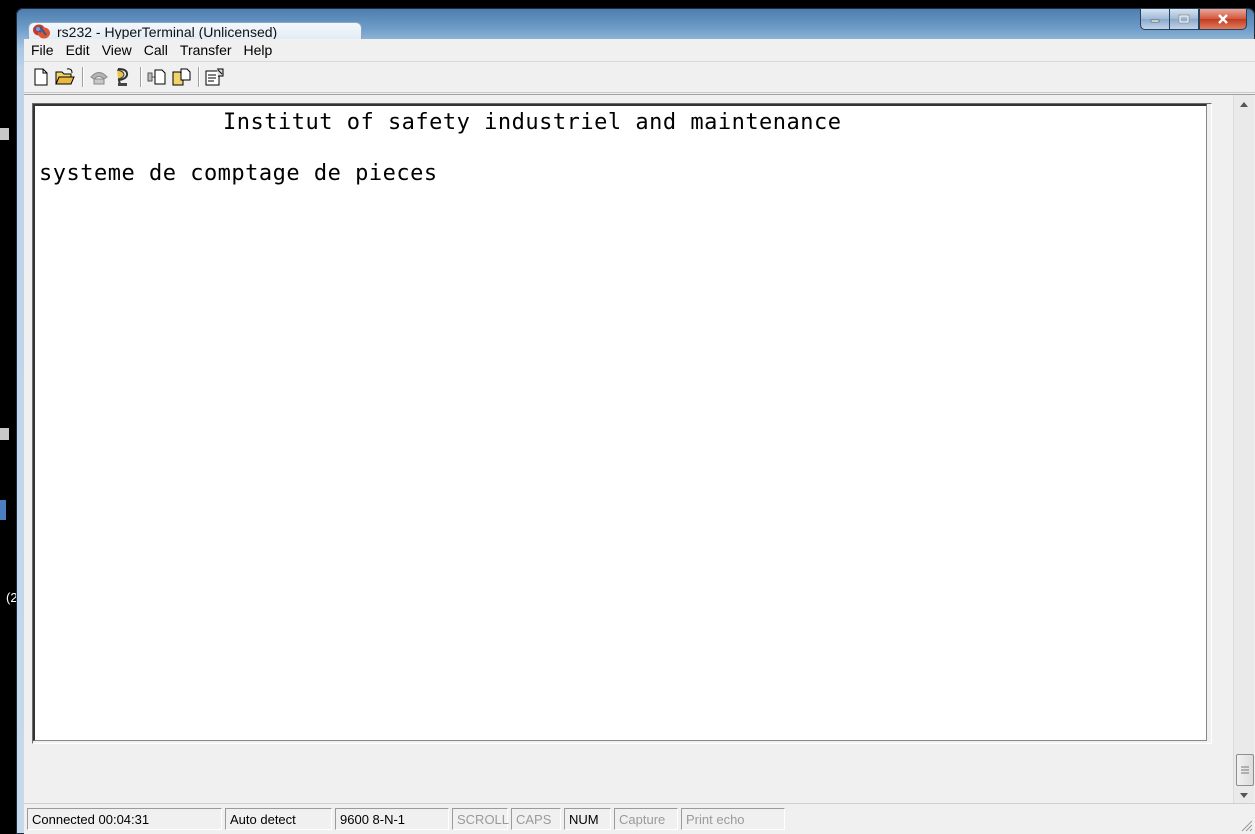 Image resolution: width=1255 pixels, height=834 pixels. I want to click on toolbar, so click(639, 77).